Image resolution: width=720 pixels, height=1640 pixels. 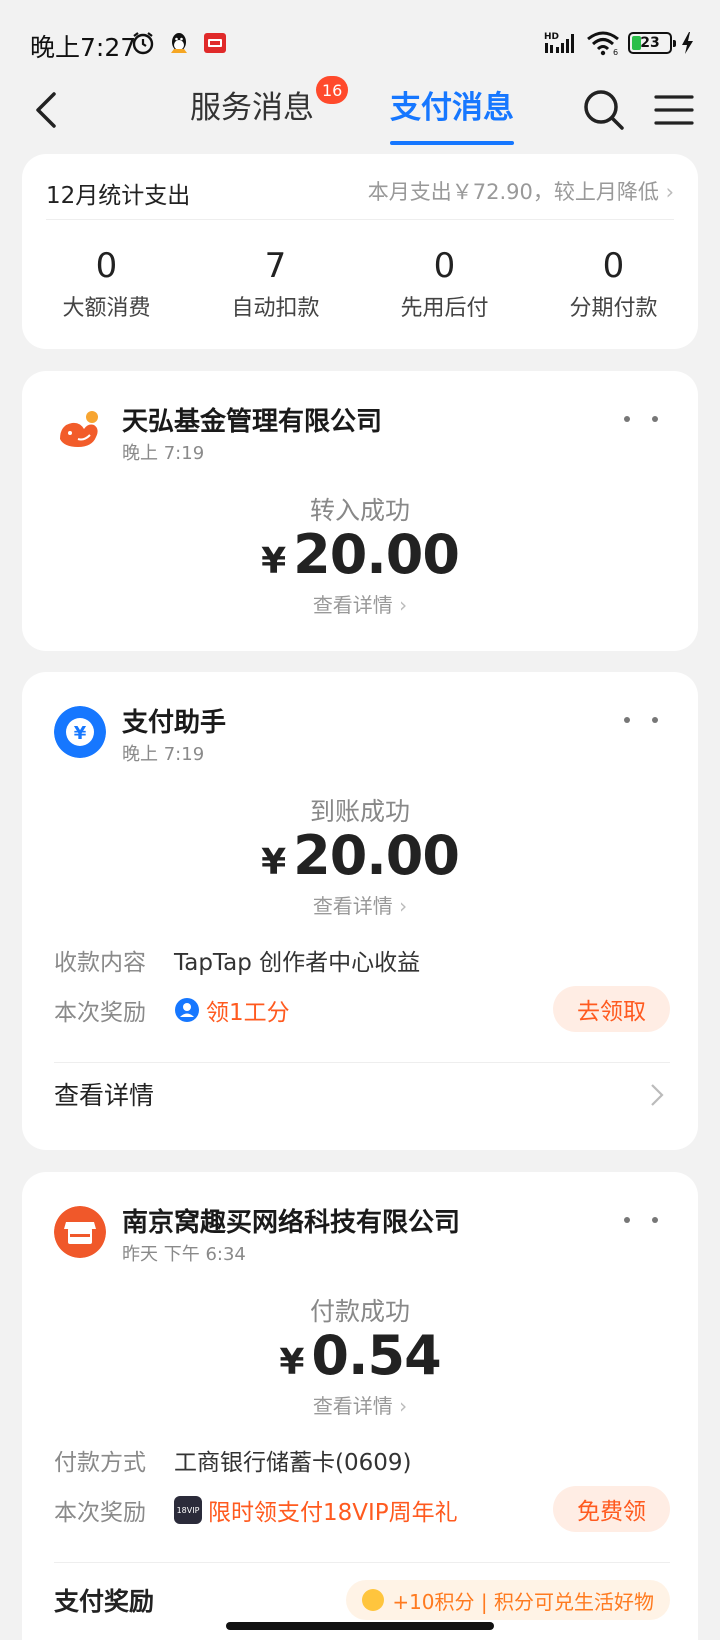 What do you see at coordinates (360, 1355) in the screenshot?
I see `transaction-amount: ¥0.54` at bounding box center [360, 1355].